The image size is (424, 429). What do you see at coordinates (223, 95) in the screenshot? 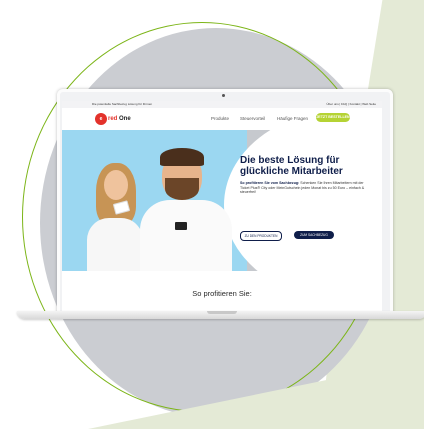
I see `laptop-camera` at bounding box center [223, 95].